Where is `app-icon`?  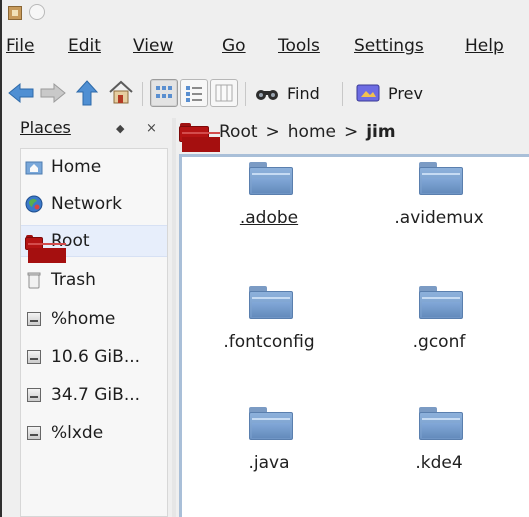
app-icon is located at coordinates (15, 13).